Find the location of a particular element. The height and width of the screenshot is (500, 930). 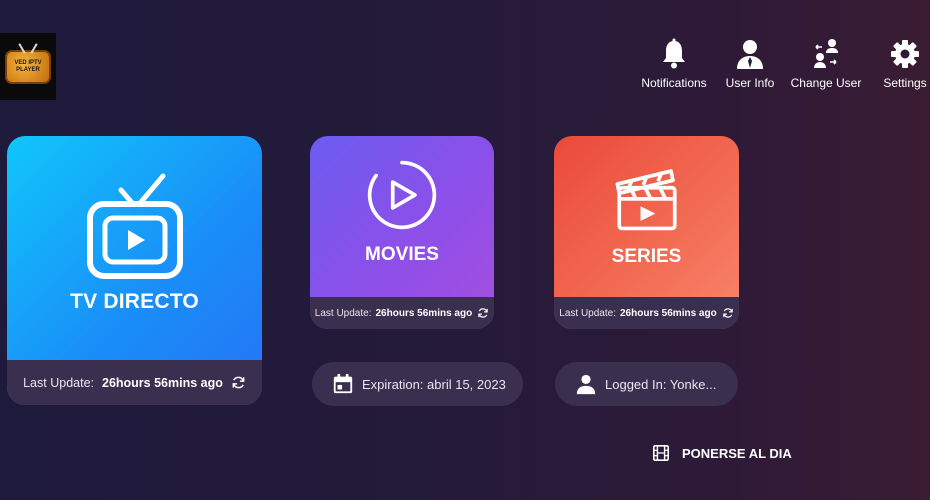

gear-icon is located at coordinates (905, 54).